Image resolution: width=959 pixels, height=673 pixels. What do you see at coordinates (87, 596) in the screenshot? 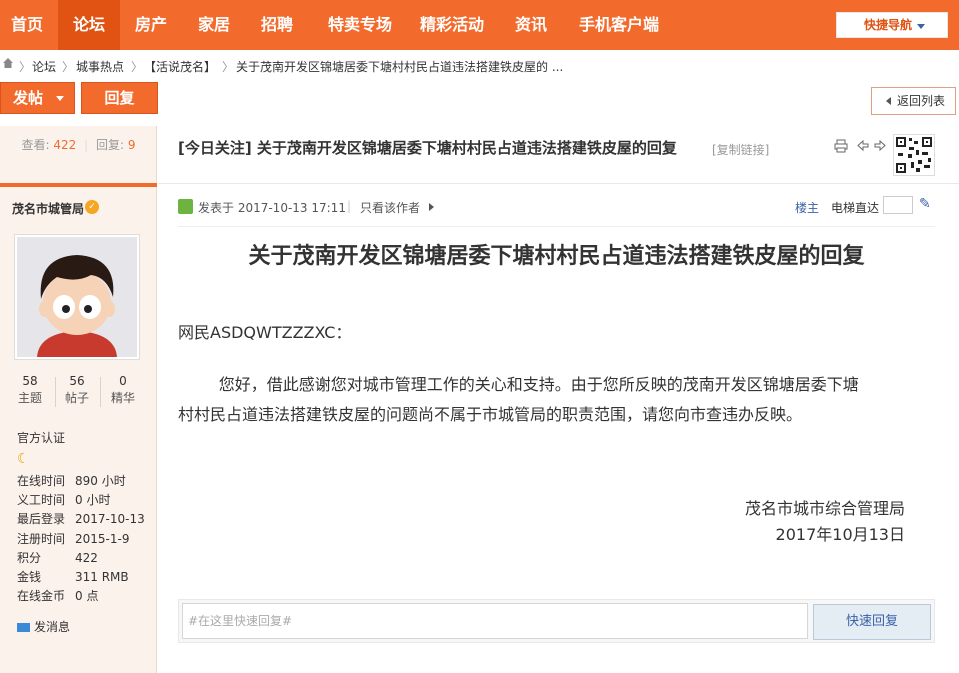
I see `info-value: 0 点` at bounding box center [87, 596].